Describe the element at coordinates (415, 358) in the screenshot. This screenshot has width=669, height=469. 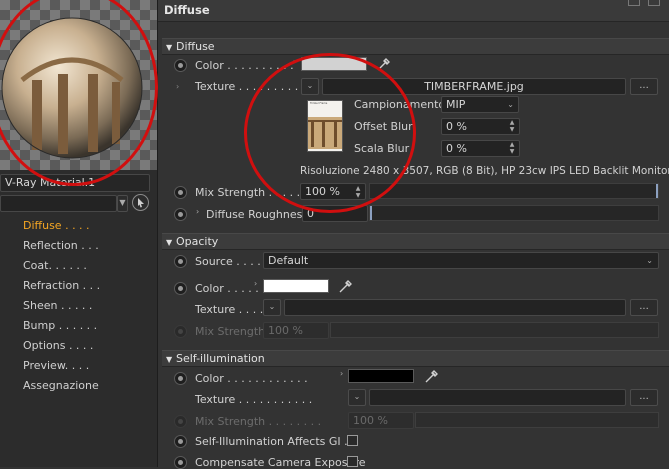
I see `section-header-self-illumination: ▼ Self-illumination` at that location.